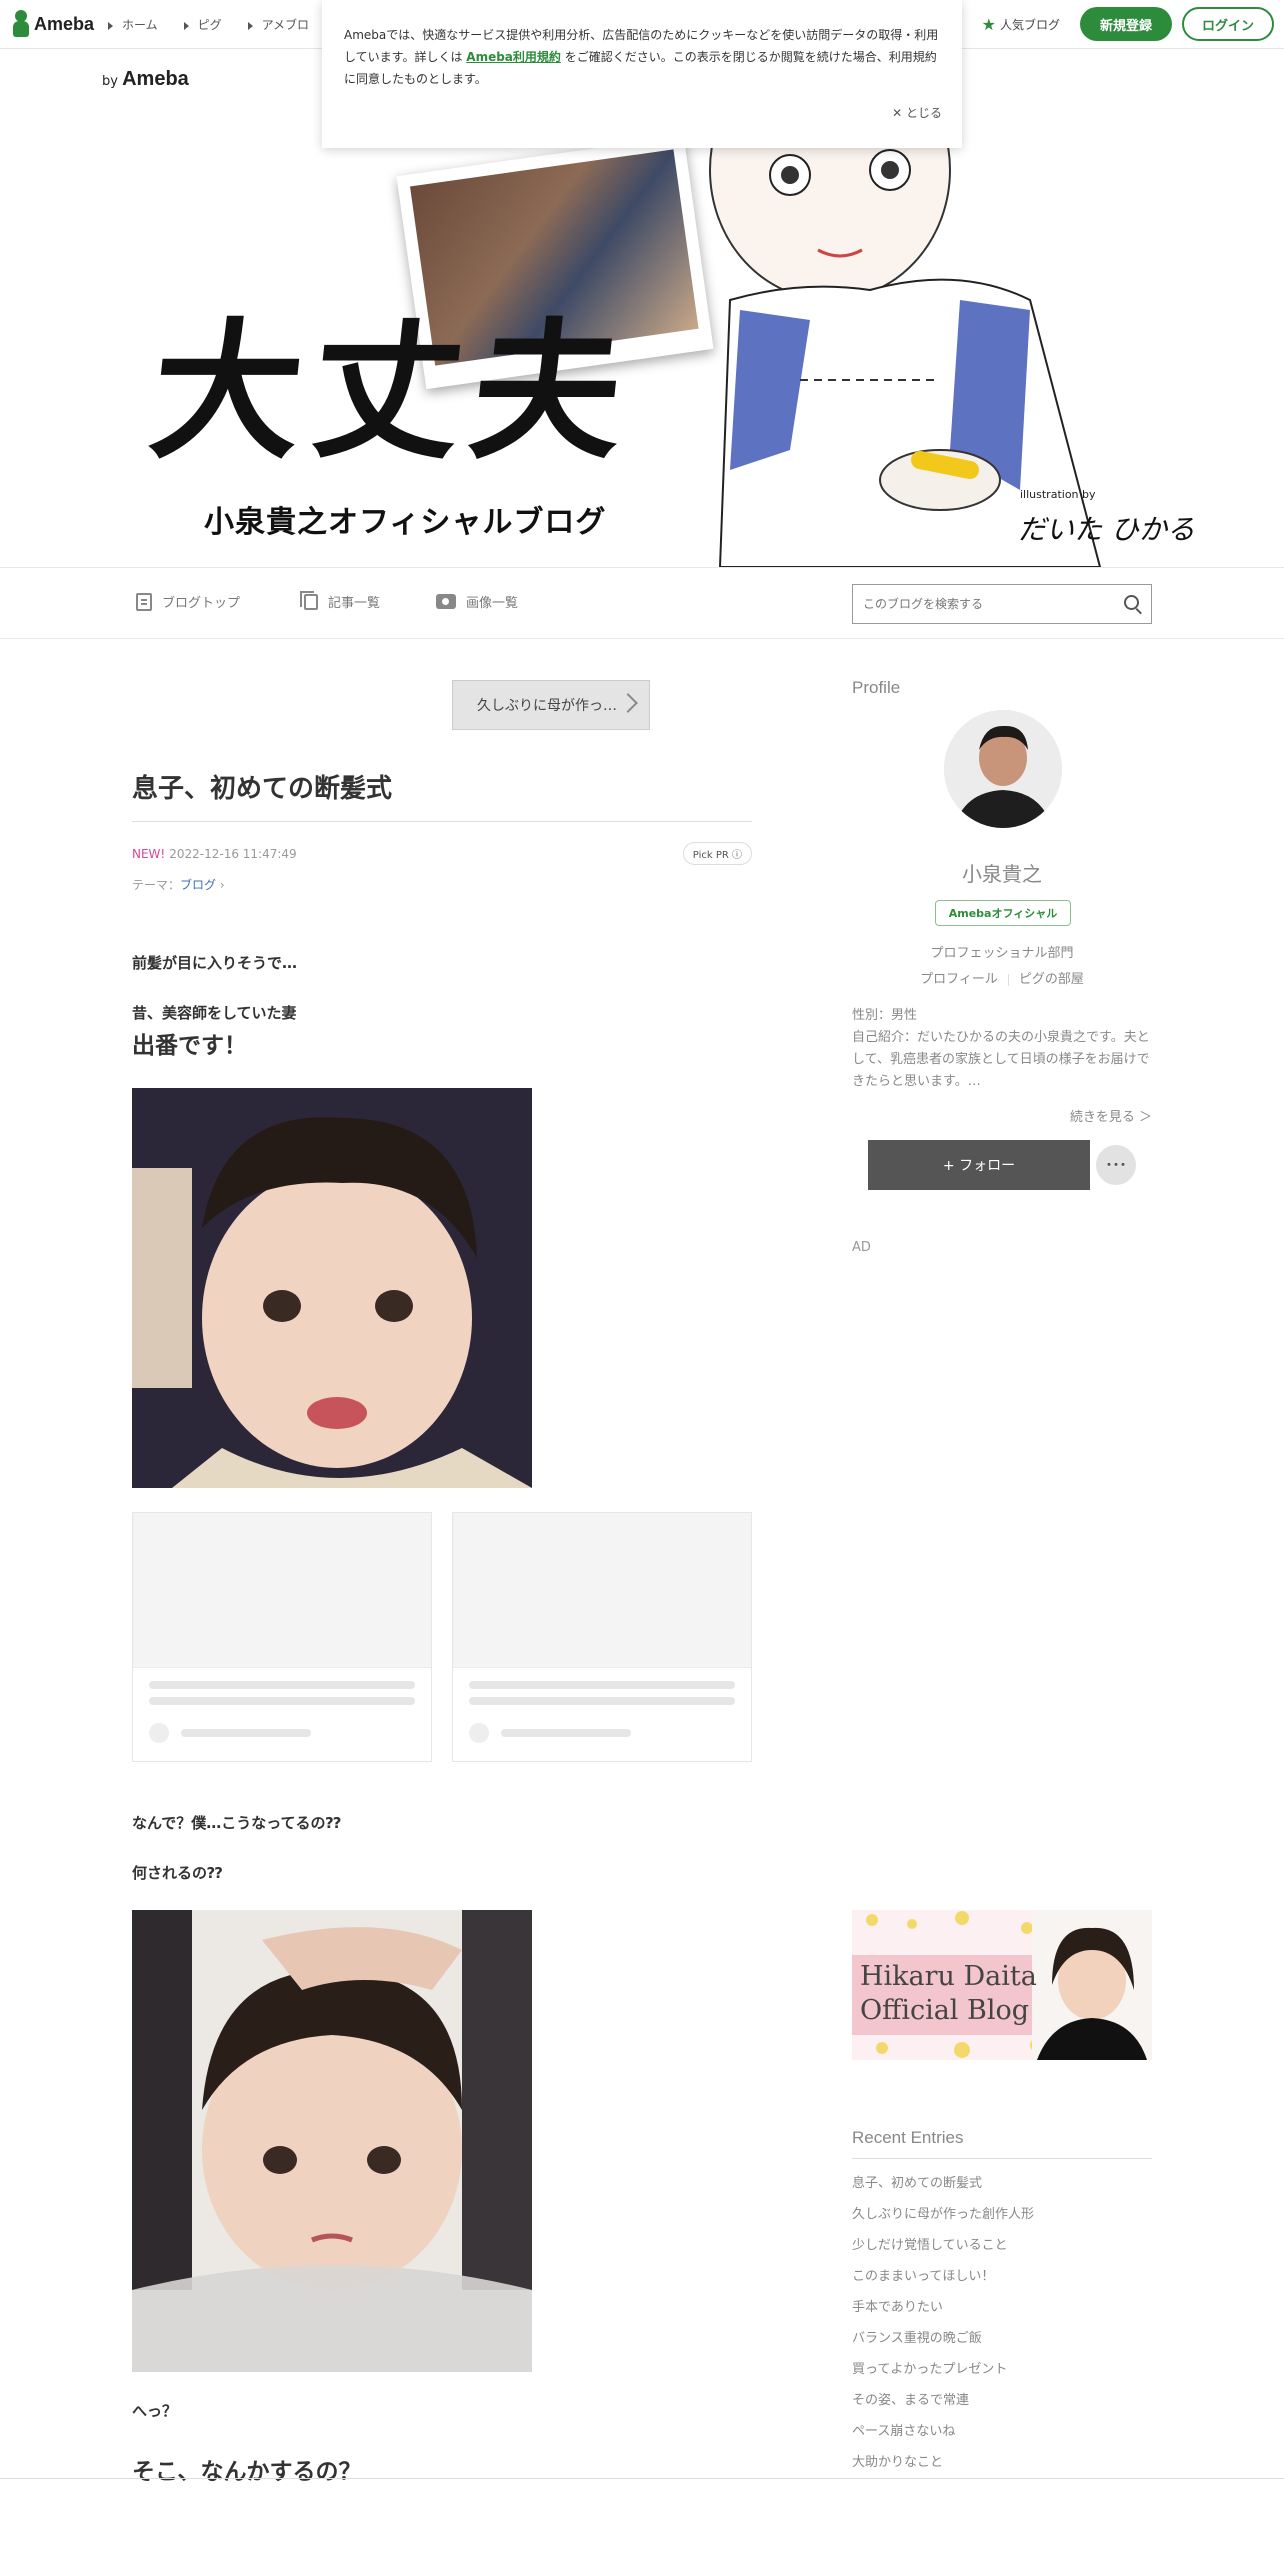 Image resolution: width=1284 pixels, height=2568 pixels. I want to click on illustrator-signature: だいた ひかる, so click(1106, 529).